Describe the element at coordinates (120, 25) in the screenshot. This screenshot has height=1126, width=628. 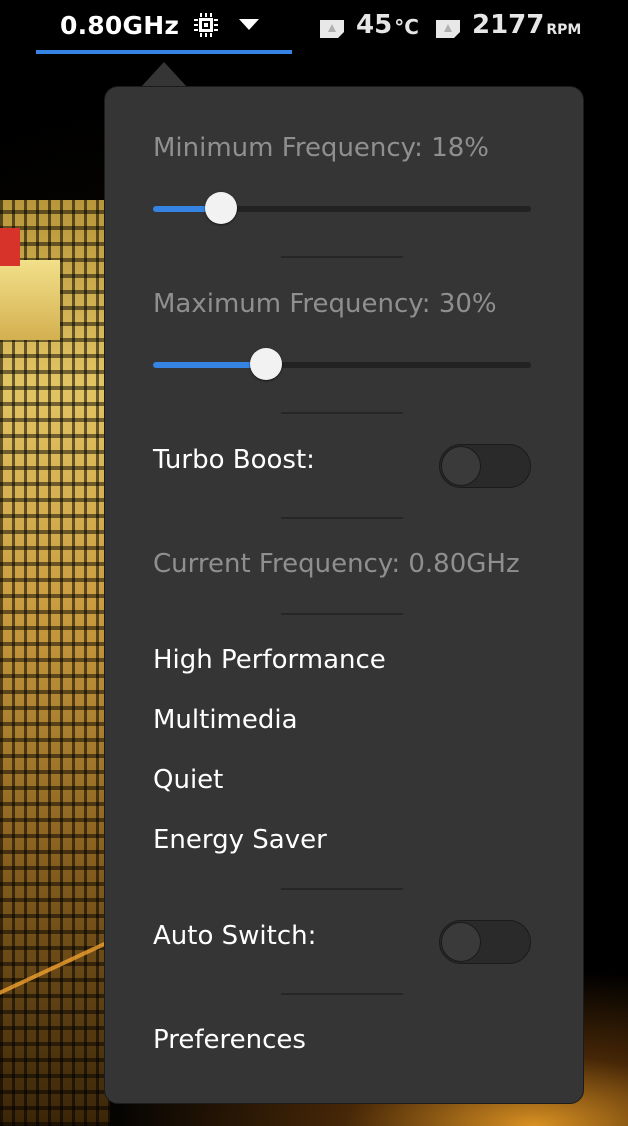
I see `frequency-label: 0.80GHz` at that location.